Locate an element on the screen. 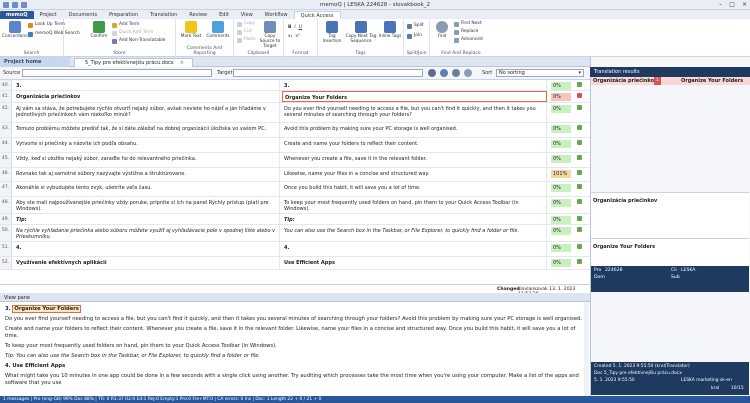  current-segment-highlight: Organize Your Folders is located at coordinates (46, 309).